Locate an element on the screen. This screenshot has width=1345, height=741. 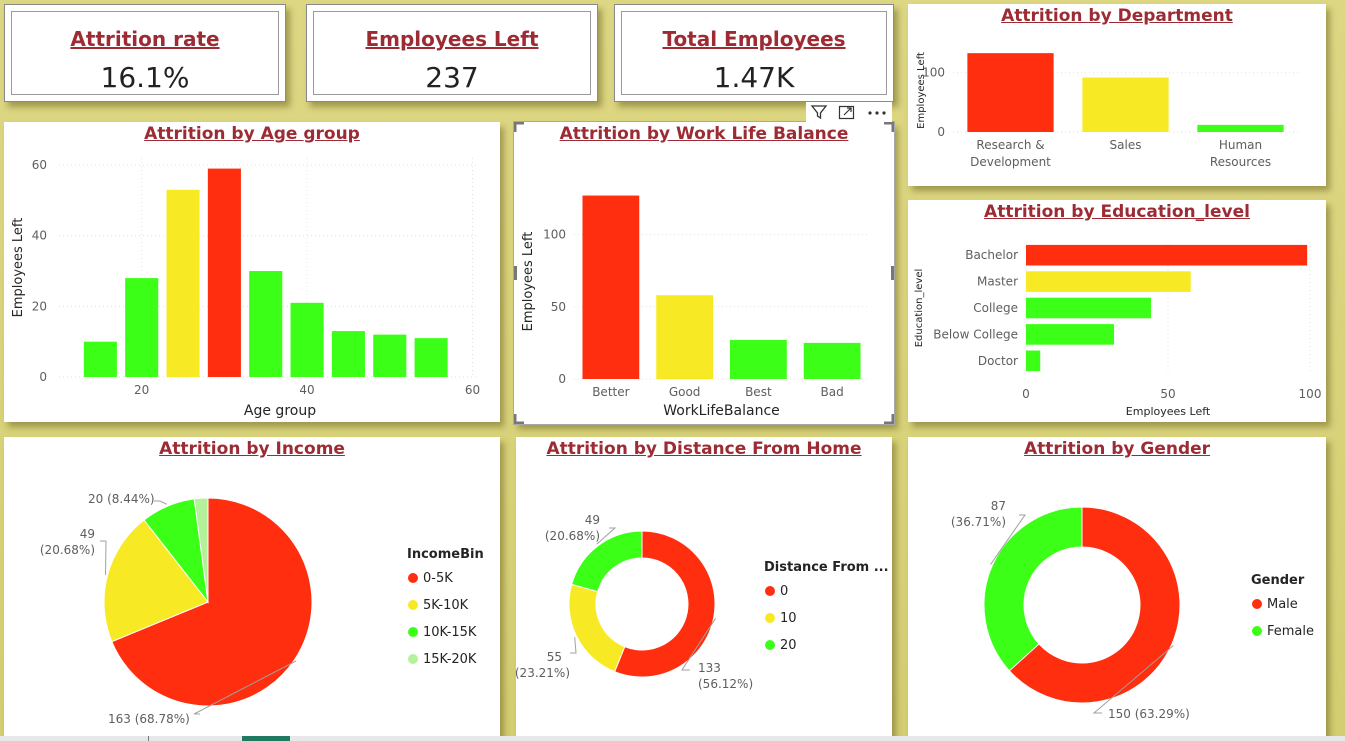
kpi-value: 237 is located at coordinates (452, 77).